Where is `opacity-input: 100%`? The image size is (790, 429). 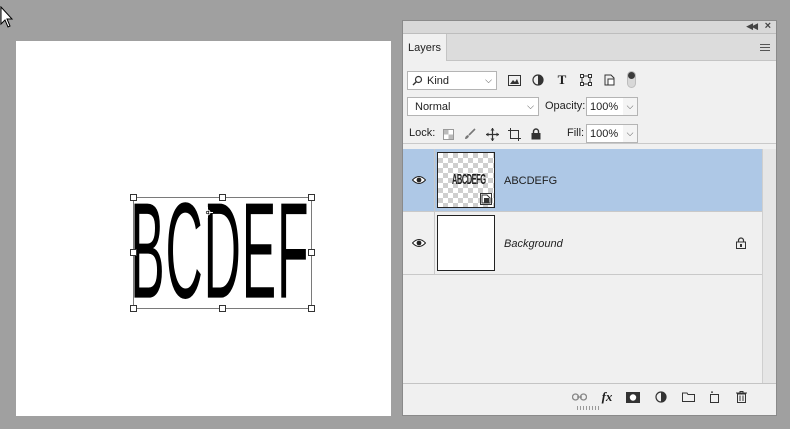 opacity-input: 100% is located at coordinates (605, 106).